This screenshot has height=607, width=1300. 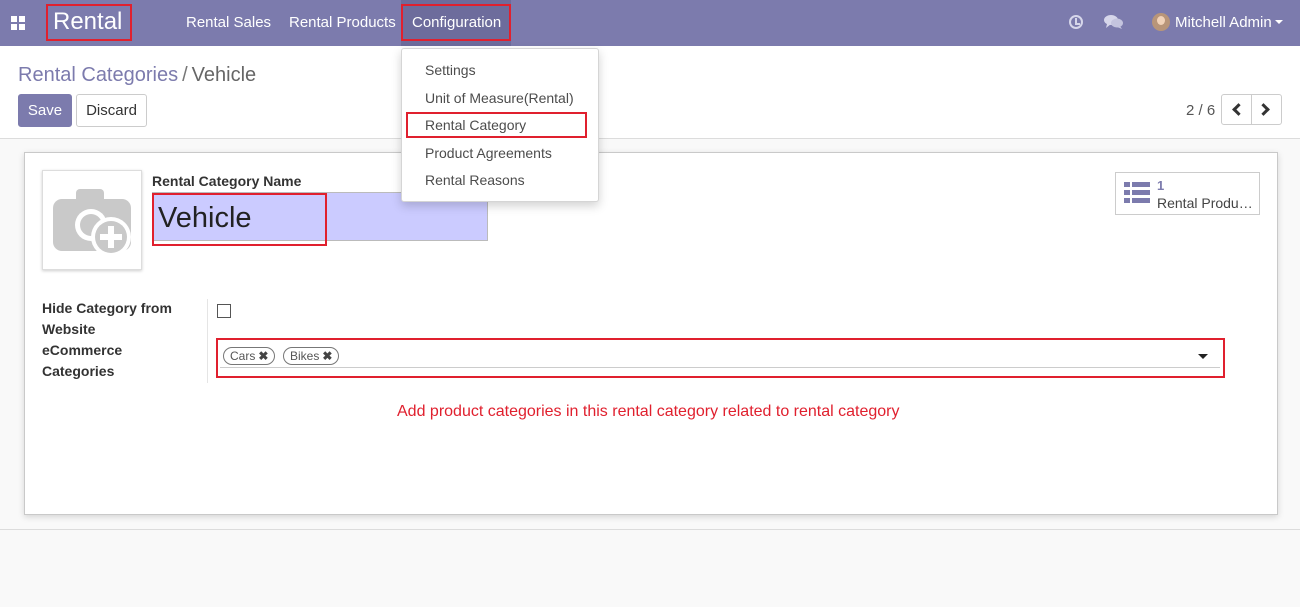 I want to click on chevron-left-icon, so click(x=1238, y=109).